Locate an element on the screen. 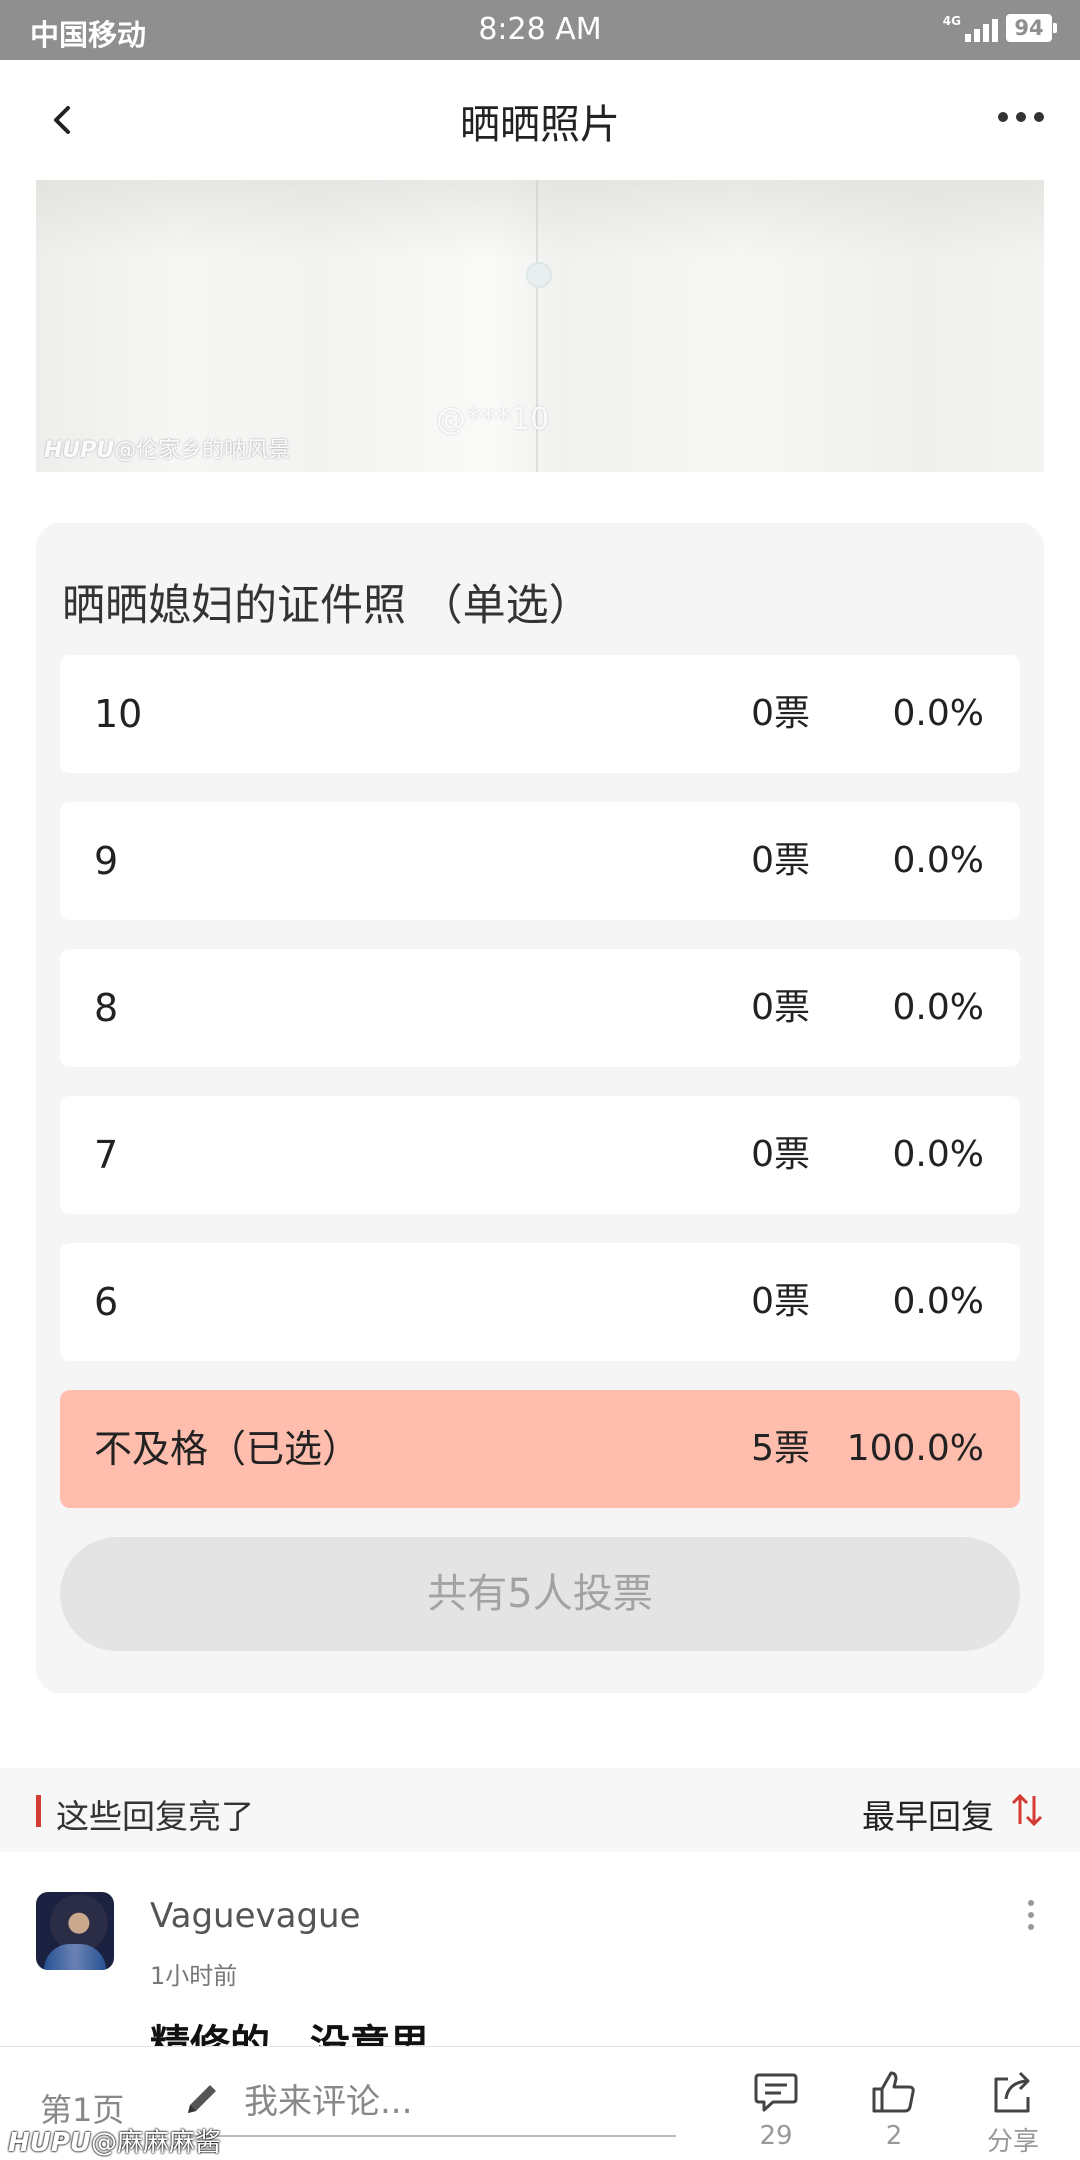 This screenshot has height=2160, width=1080. pencil-icon is located at coordinates (202, 2099).